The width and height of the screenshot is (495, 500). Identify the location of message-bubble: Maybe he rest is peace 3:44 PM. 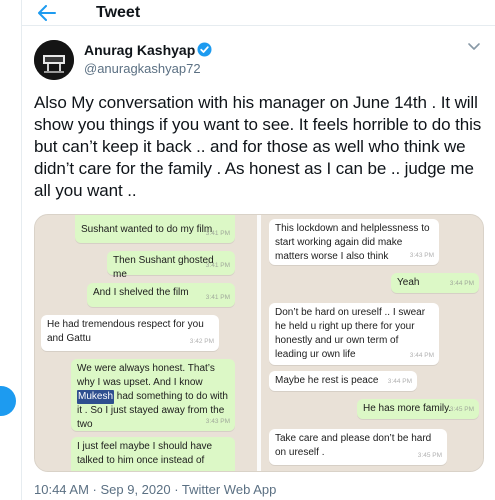
(343, 381).